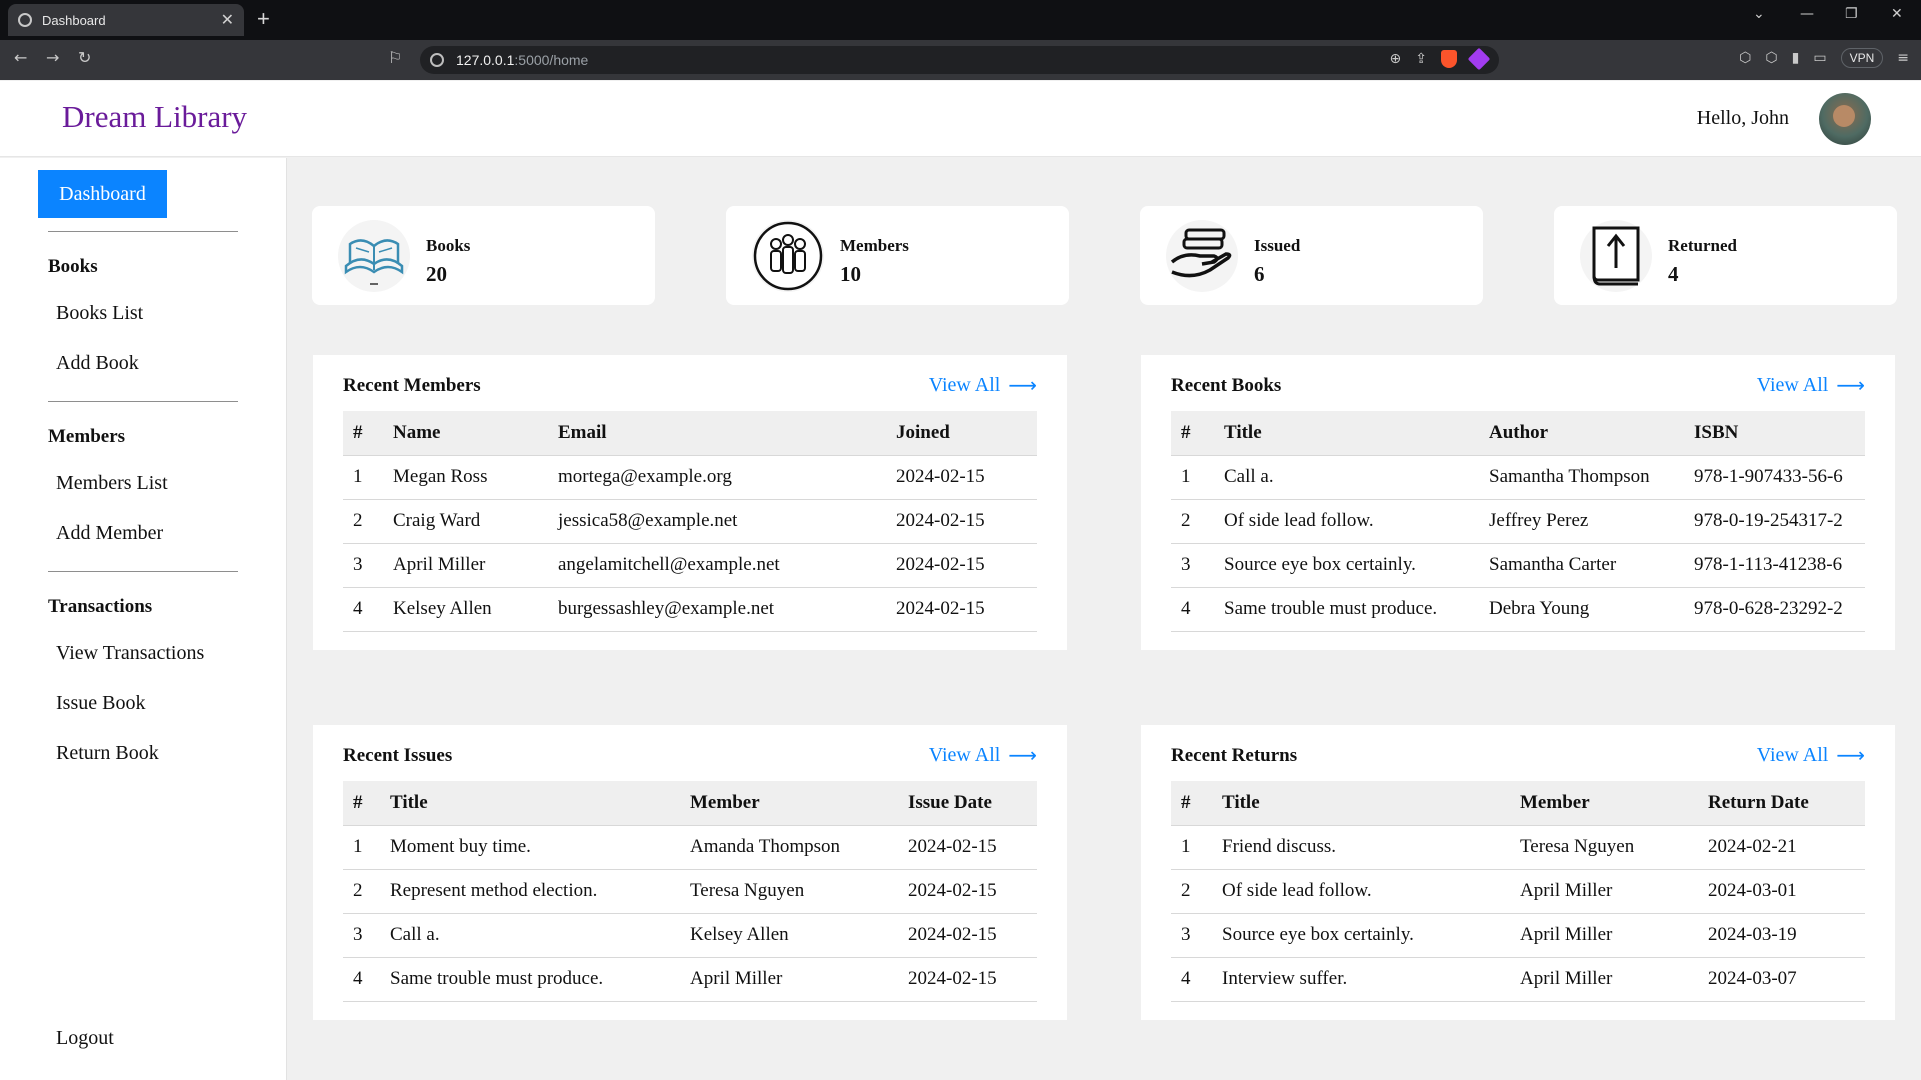 This screenshot has width=1921, height=1080. Describe the element at coordinates (52, 57) in the screenshot. I see `forward-icon: →` at that location.